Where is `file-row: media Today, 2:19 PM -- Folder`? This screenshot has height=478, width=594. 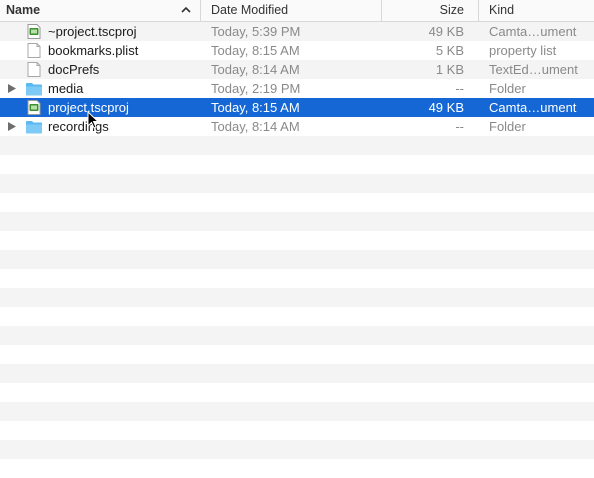
file-row: media Today, 2:19 PM -- Folder is located at coordinates (297, 88).